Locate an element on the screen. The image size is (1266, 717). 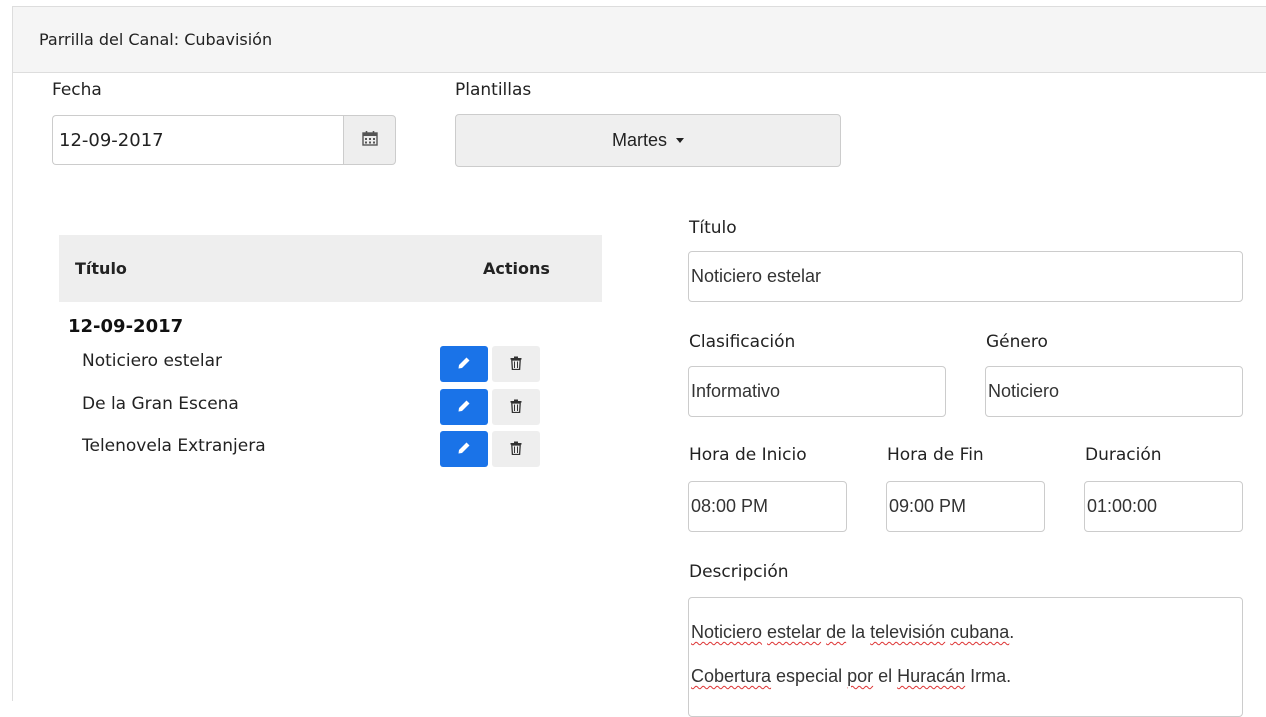
row-title: Noticiero estelar is located at coordinates (152, 361).